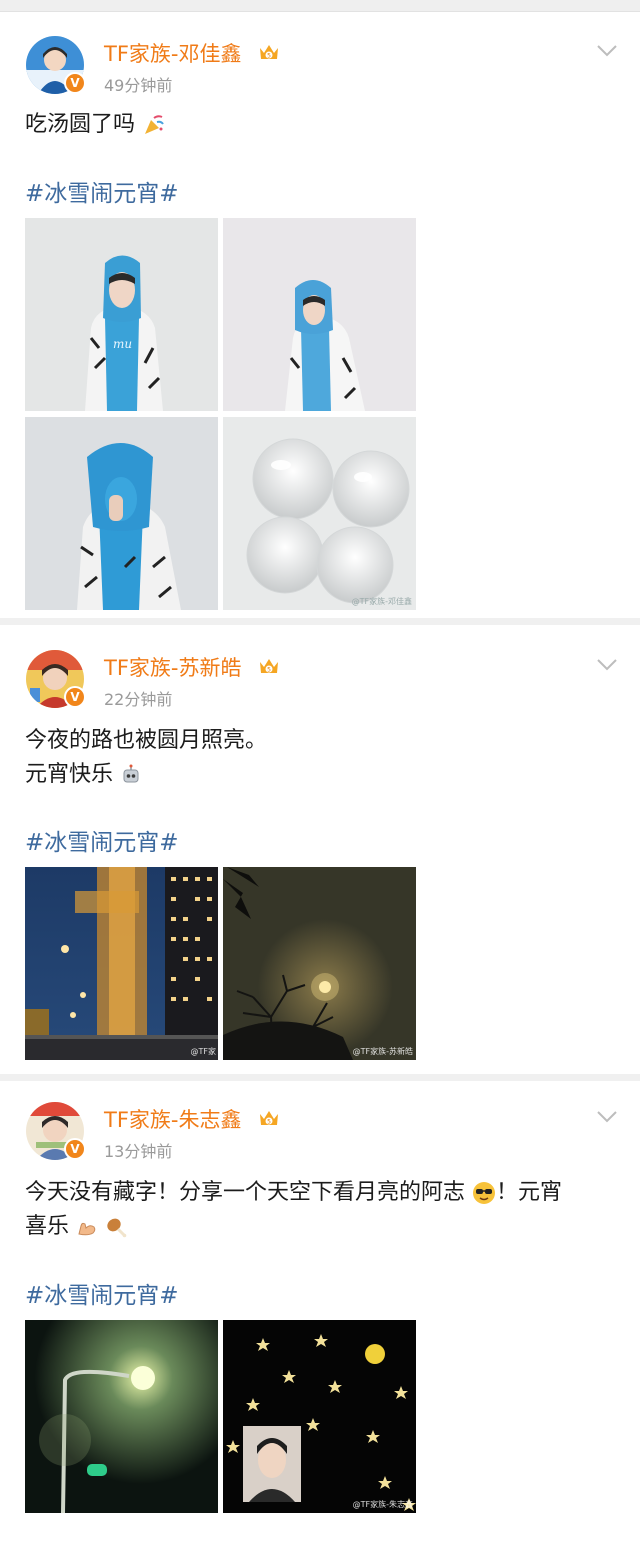 The image size is (640, 1542). What do you see at coordinates (121, 963) in the screenshot?
I see `post-photo: @TF家` at bounding box center [121, 963].